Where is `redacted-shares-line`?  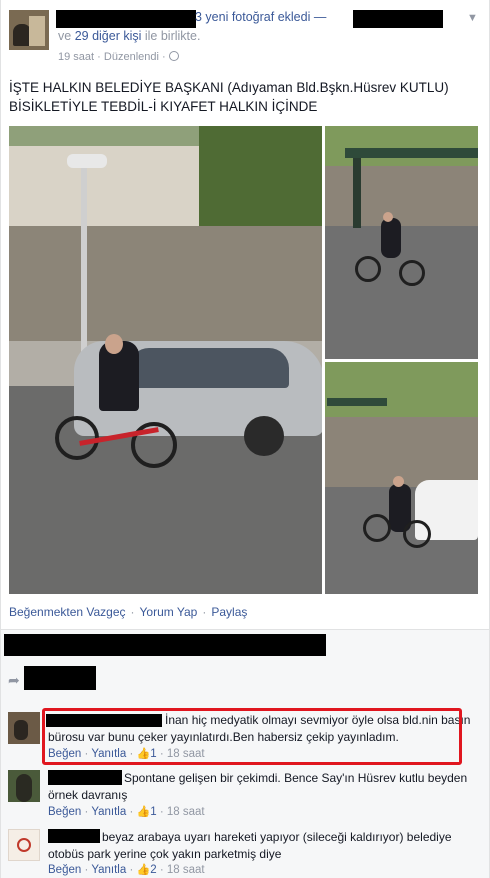 redacted-shares-line is located at coordinates (60, 678).